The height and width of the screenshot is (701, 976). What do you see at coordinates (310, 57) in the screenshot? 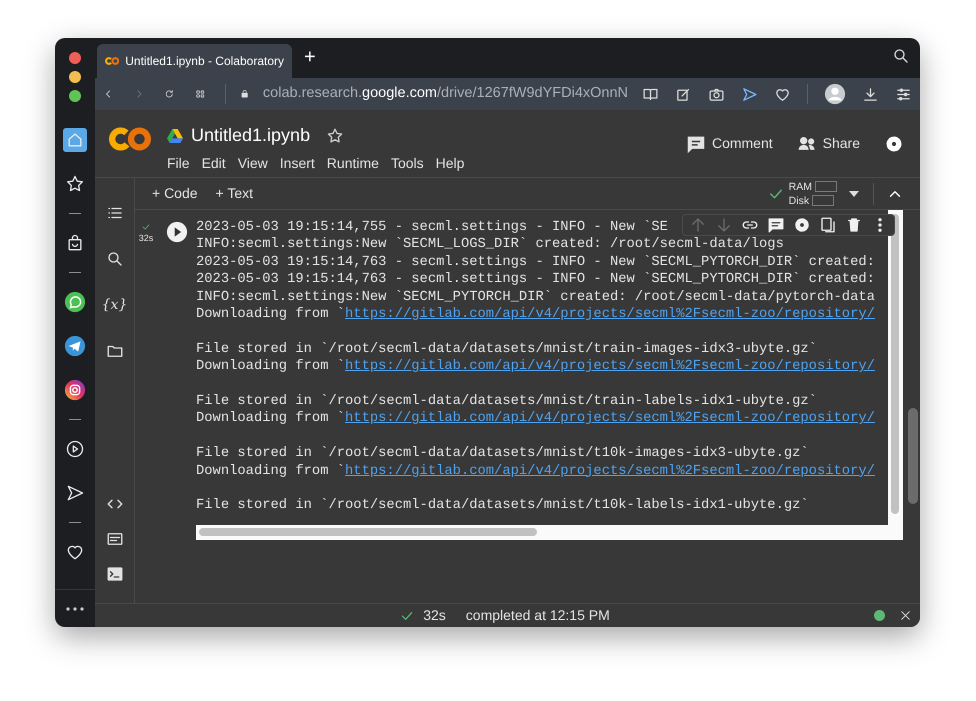
I see `new-tab-button: +` at bounding box center [310, 57].